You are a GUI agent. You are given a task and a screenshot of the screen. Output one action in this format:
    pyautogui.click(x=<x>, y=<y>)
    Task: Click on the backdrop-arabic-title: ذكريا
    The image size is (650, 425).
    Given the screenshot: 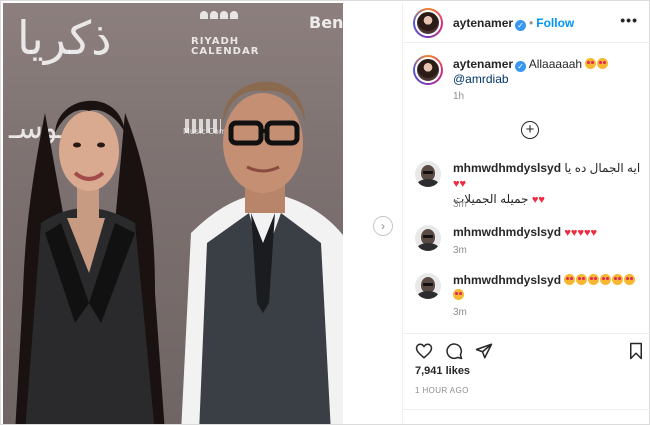 What is the action you would take?
    pyautogui.click(x=64, y=38)
    